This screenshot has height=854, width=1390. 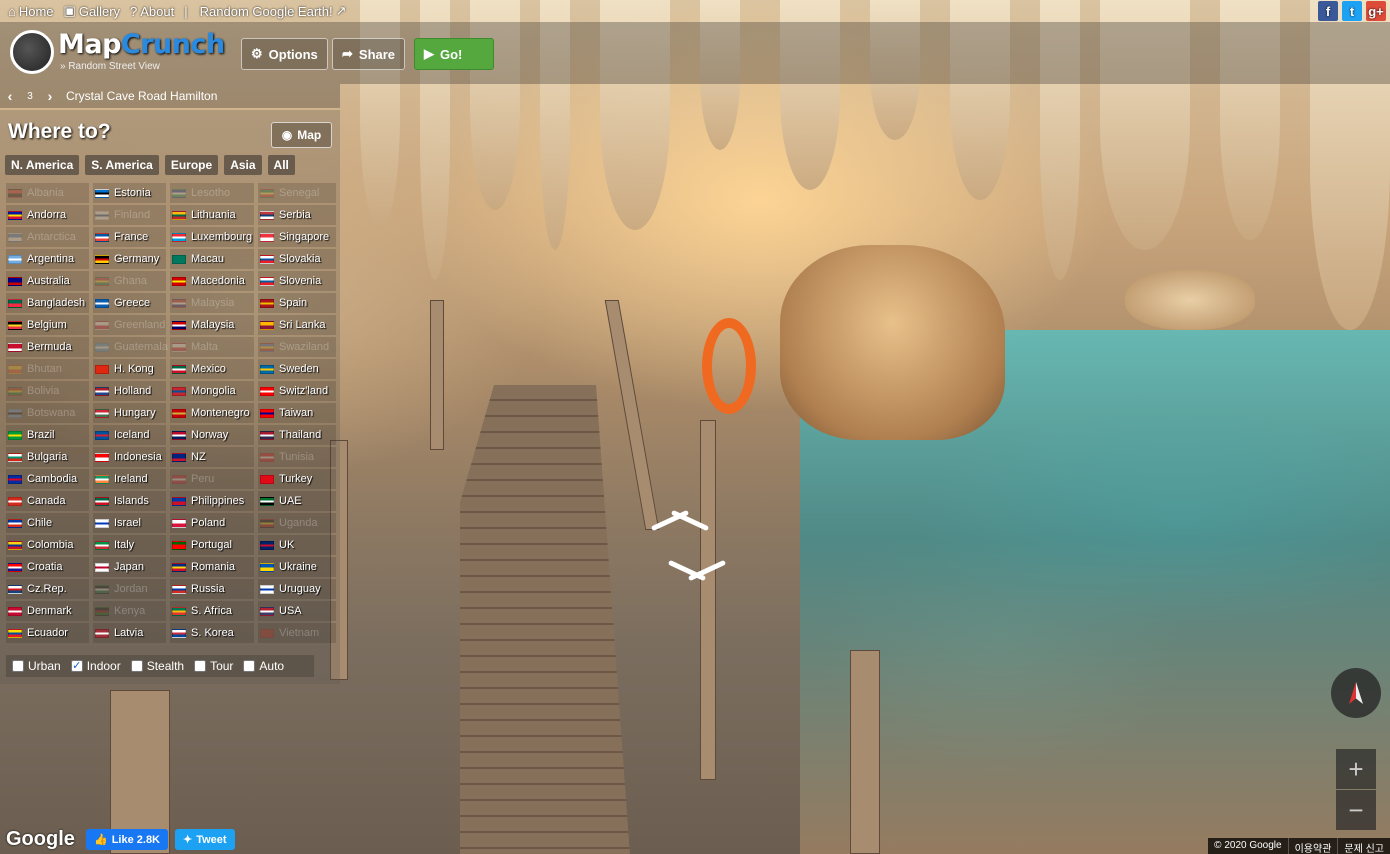 I want to click on region-all: All, so click(x=281, y=165).